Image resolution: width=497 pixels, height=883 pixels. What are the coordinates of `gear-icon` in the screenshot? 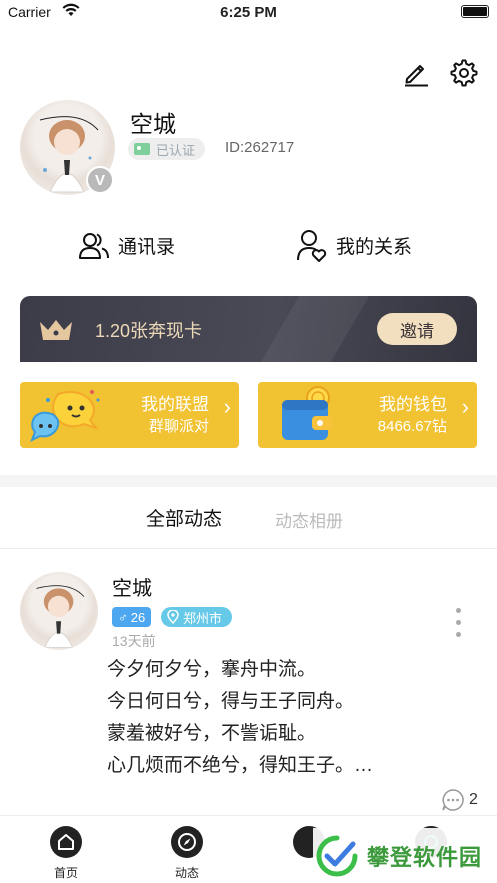 It's located at (464, 73).